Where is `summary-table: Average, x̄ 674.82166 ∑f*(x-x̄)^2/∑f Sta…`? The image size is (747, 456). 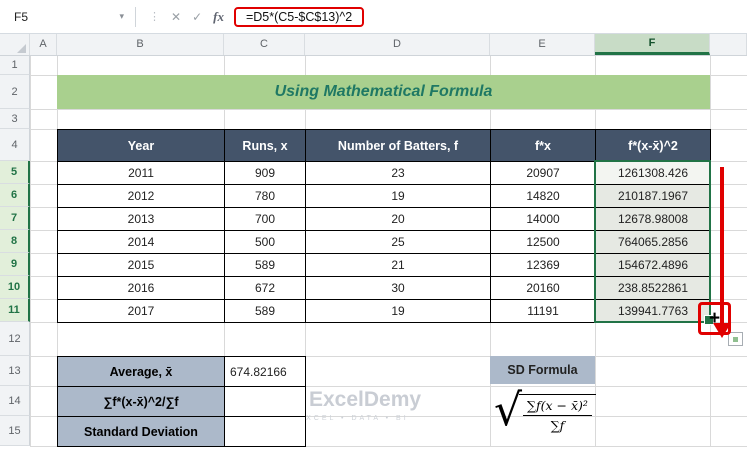 summary-table: Average, x̄ 674.82166 ∑f*(x-x̄)^2/∑f Sta… is located at coordinates (181, 401).